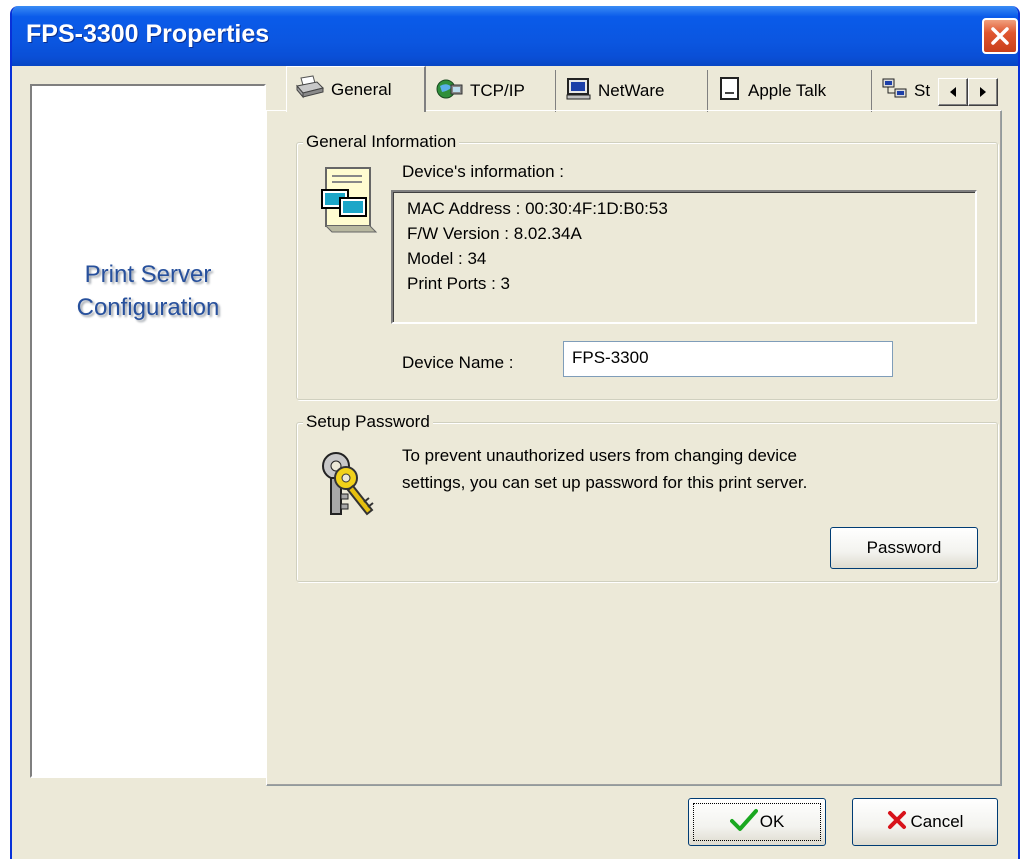  Describe the element at coordinates (922, 90) in the screenshot. I see `tab-status-label: St` at that location.